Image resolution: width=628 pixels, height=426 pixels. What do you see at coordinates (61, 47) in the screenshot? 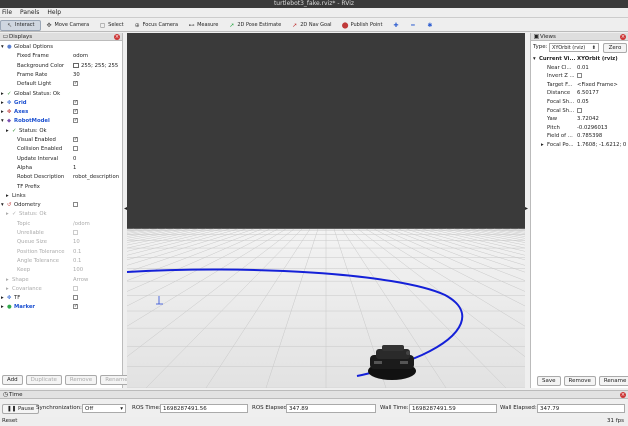
I see `display-row-global-options: ▾ ● Global Options` at bounding box center [61, 47].